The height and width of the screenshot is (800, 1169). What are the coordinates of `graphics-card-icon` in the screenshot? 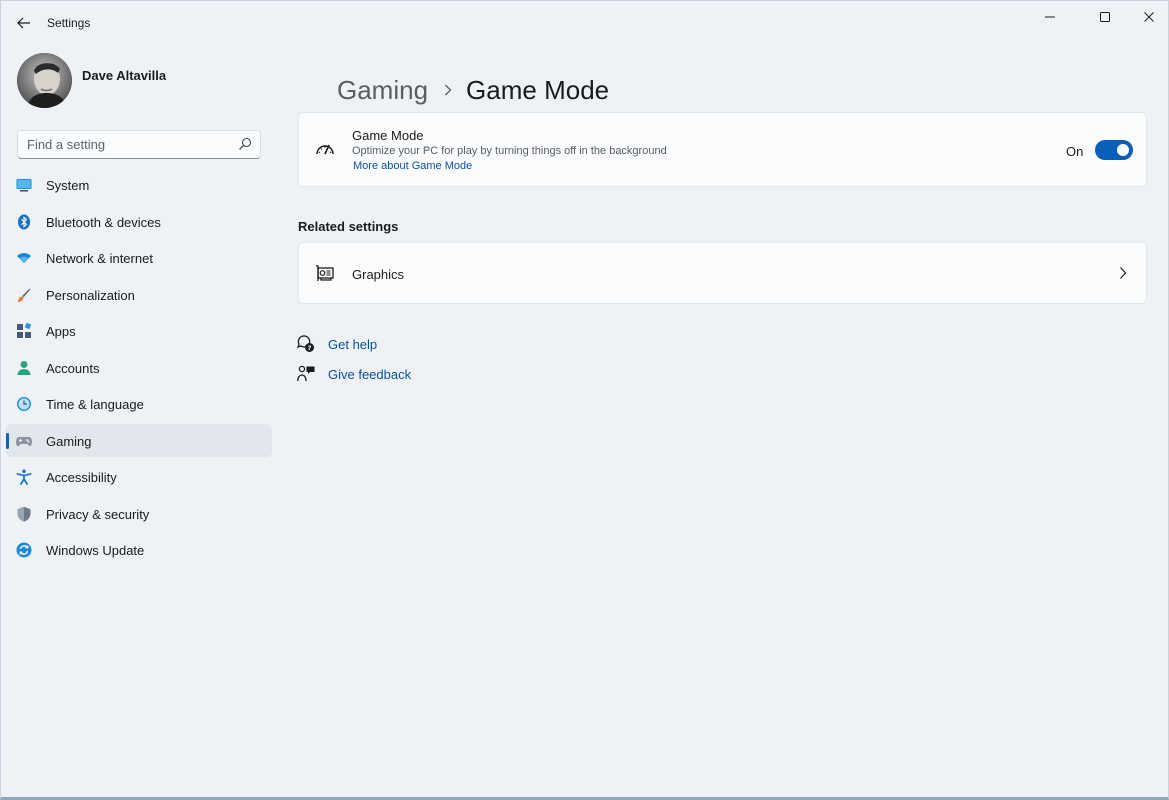 It's located at (325, 273).